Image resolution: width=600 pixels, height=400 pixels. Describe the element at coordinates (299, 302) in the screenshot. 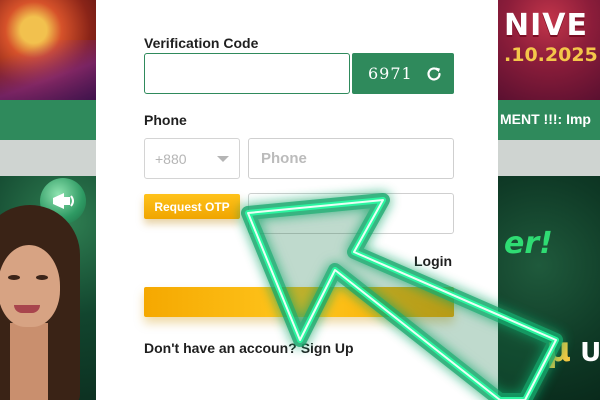

I see `submit-button` at that location.